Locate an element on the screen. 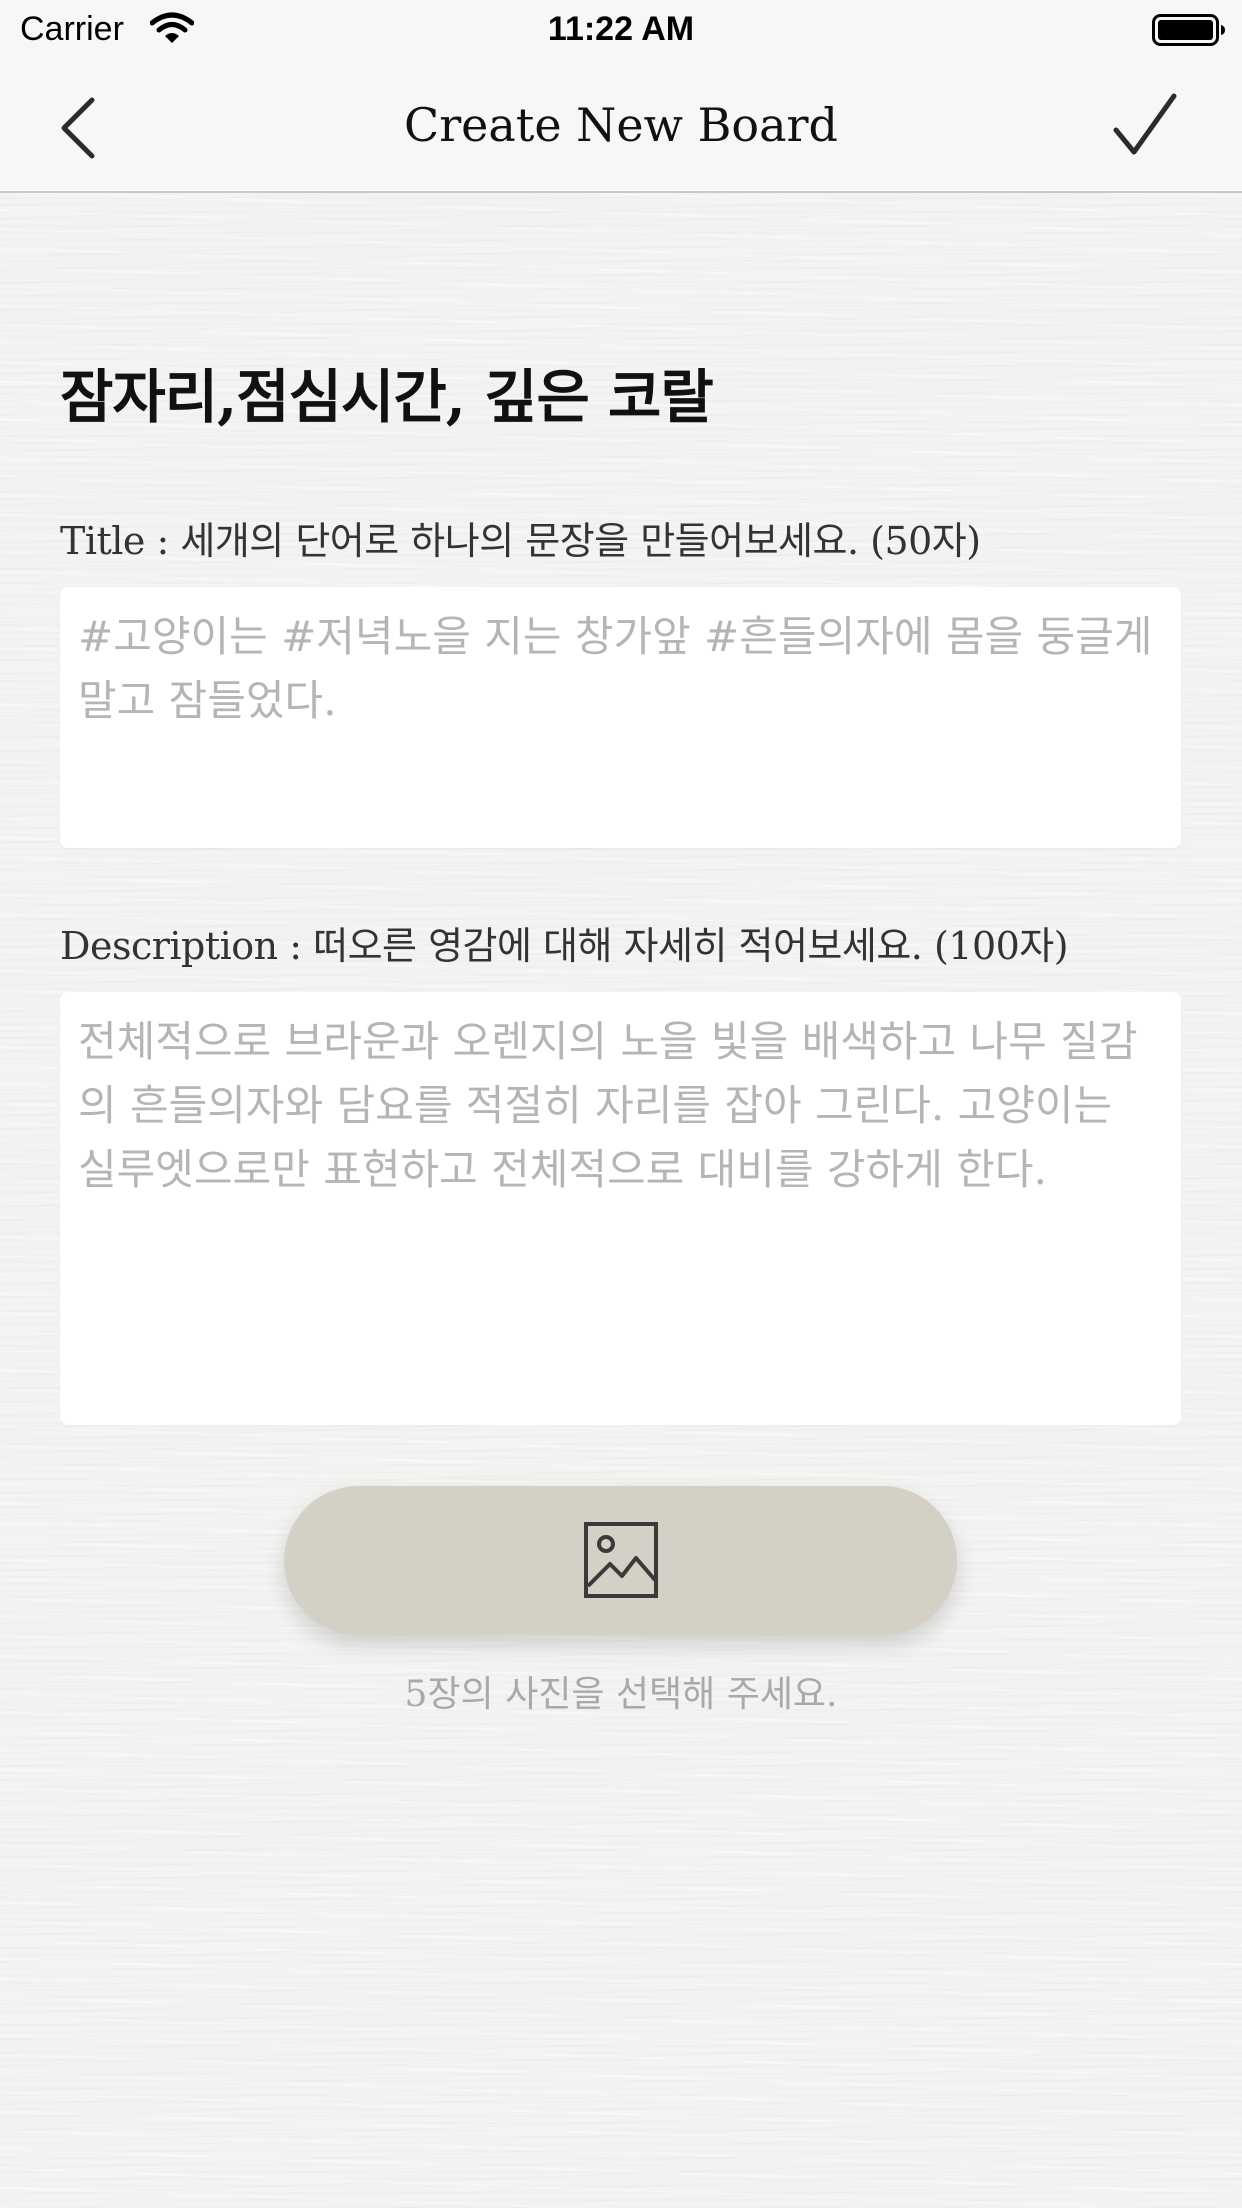 Image resolution: width=1242 pixels, height=2208 pixels. select-photos-button is located at coordinates (620, 1560).